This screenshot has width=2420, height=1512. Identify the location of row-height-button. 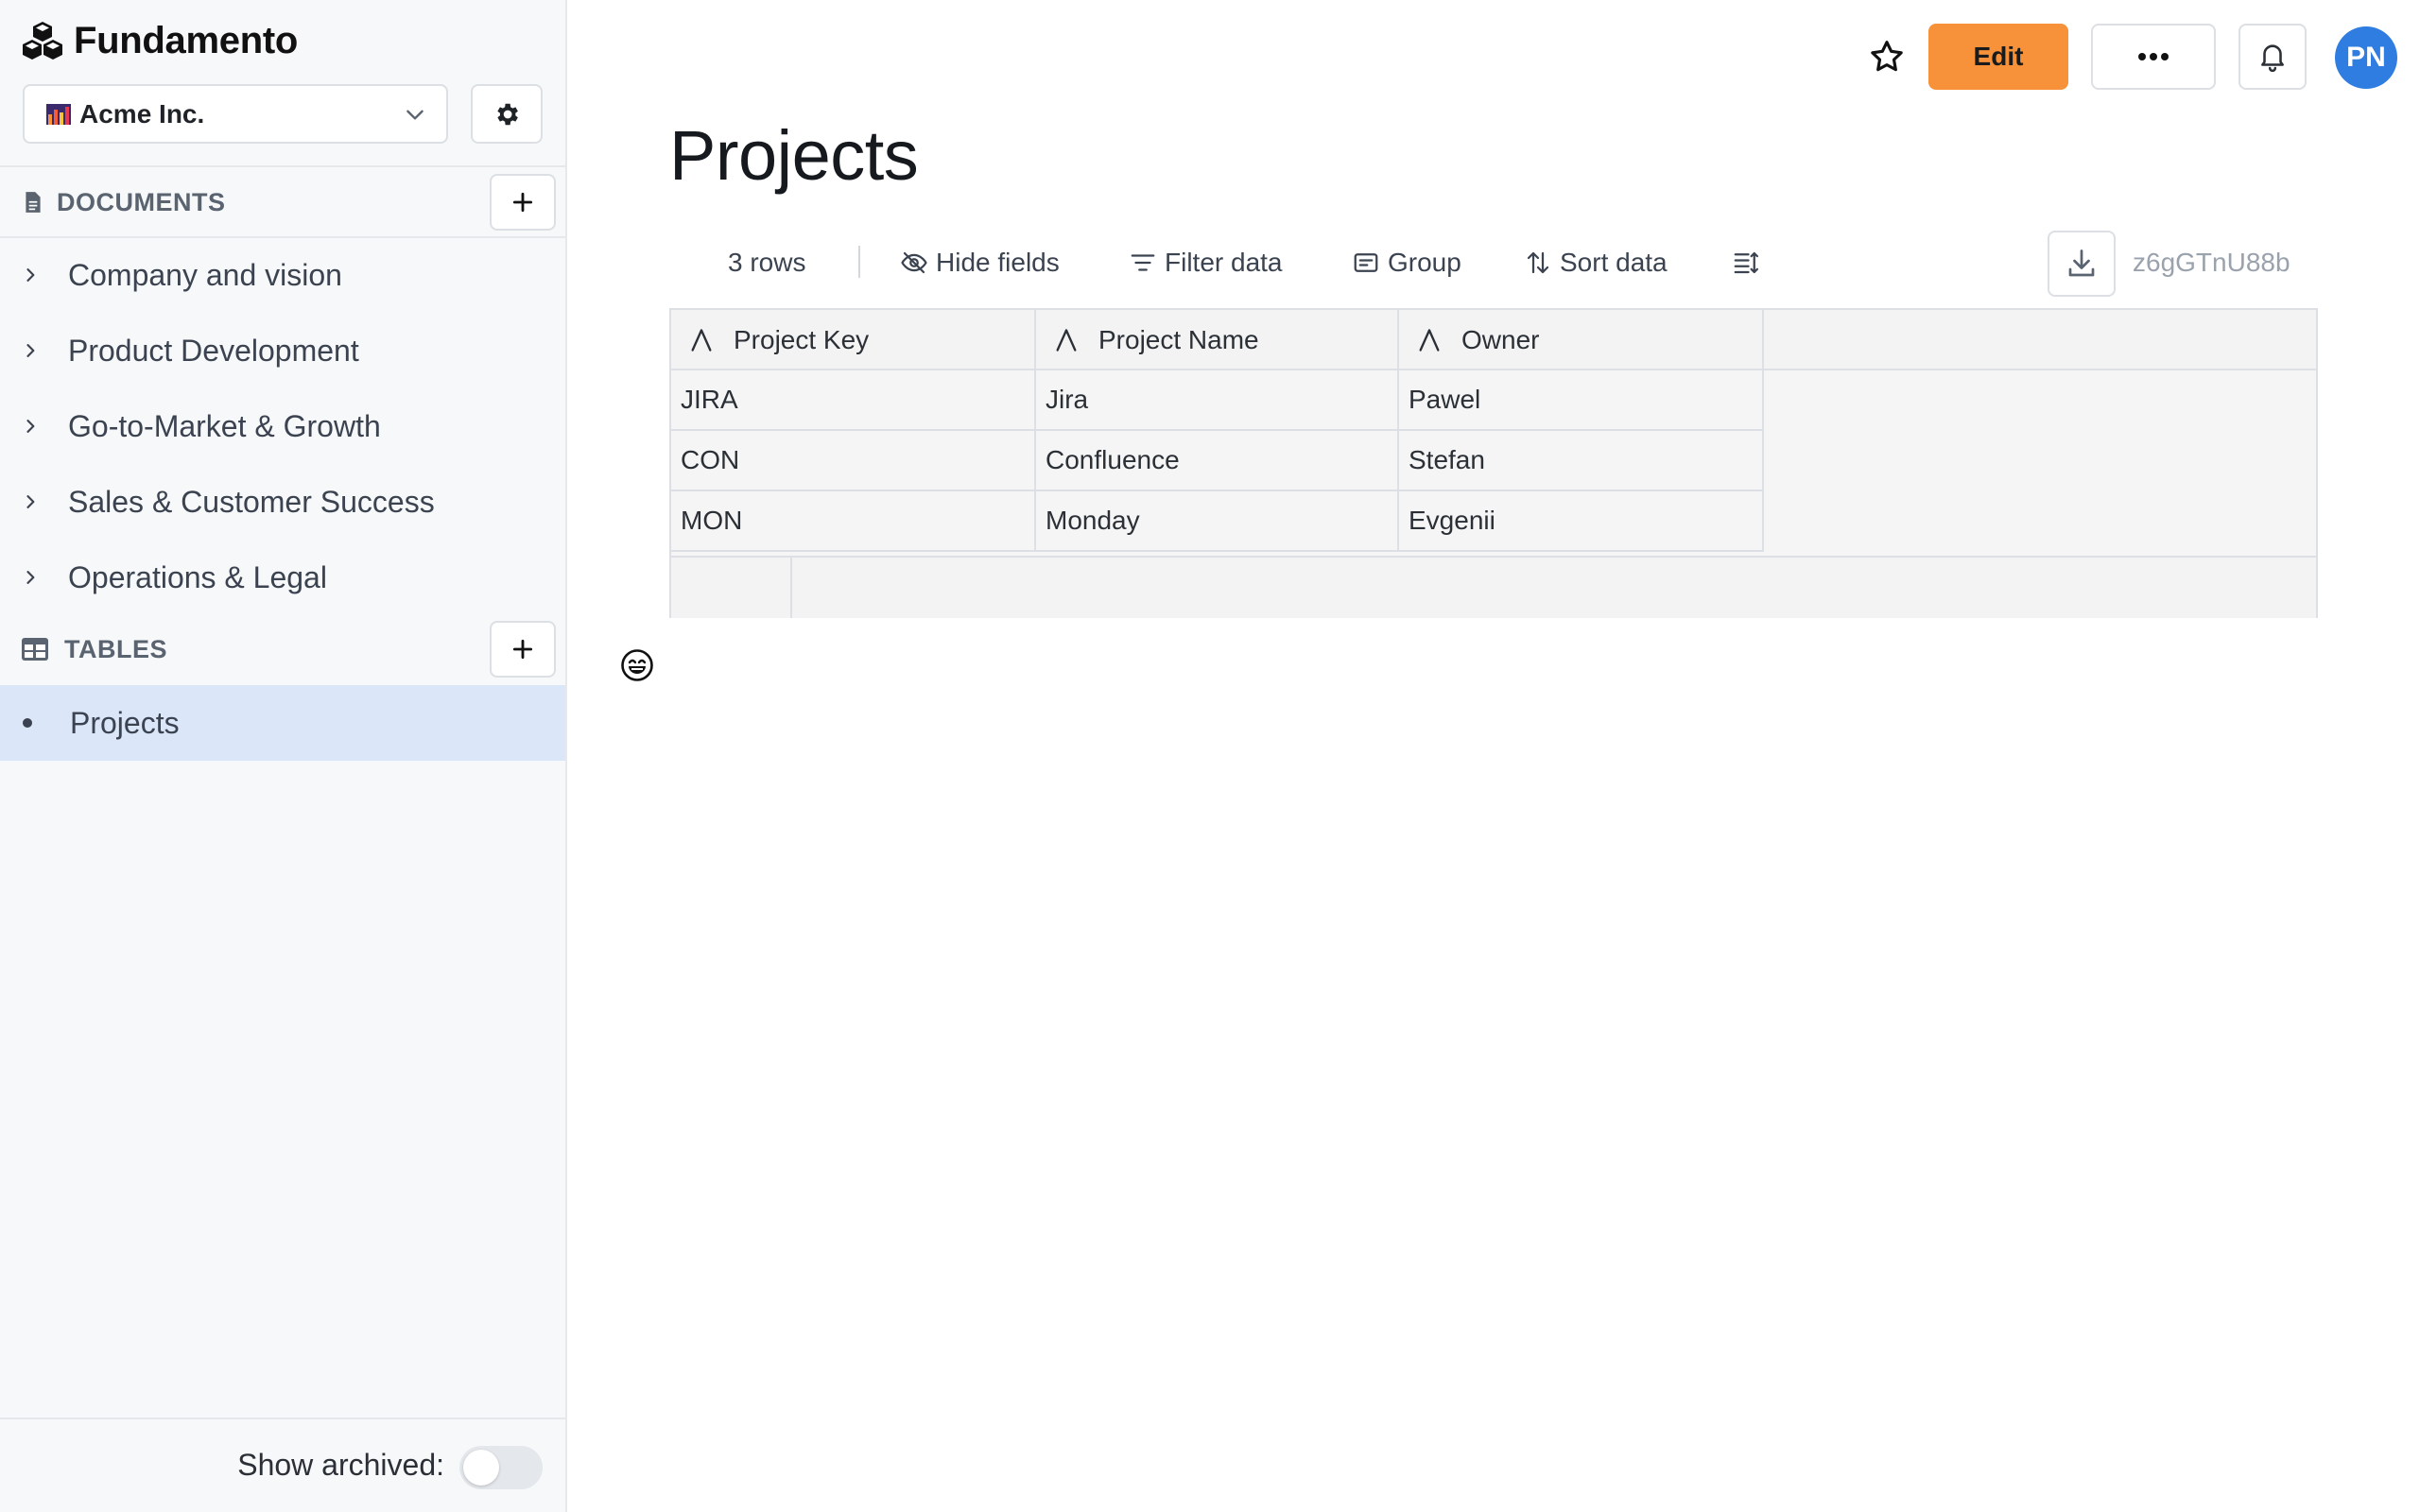
(1750, 262).